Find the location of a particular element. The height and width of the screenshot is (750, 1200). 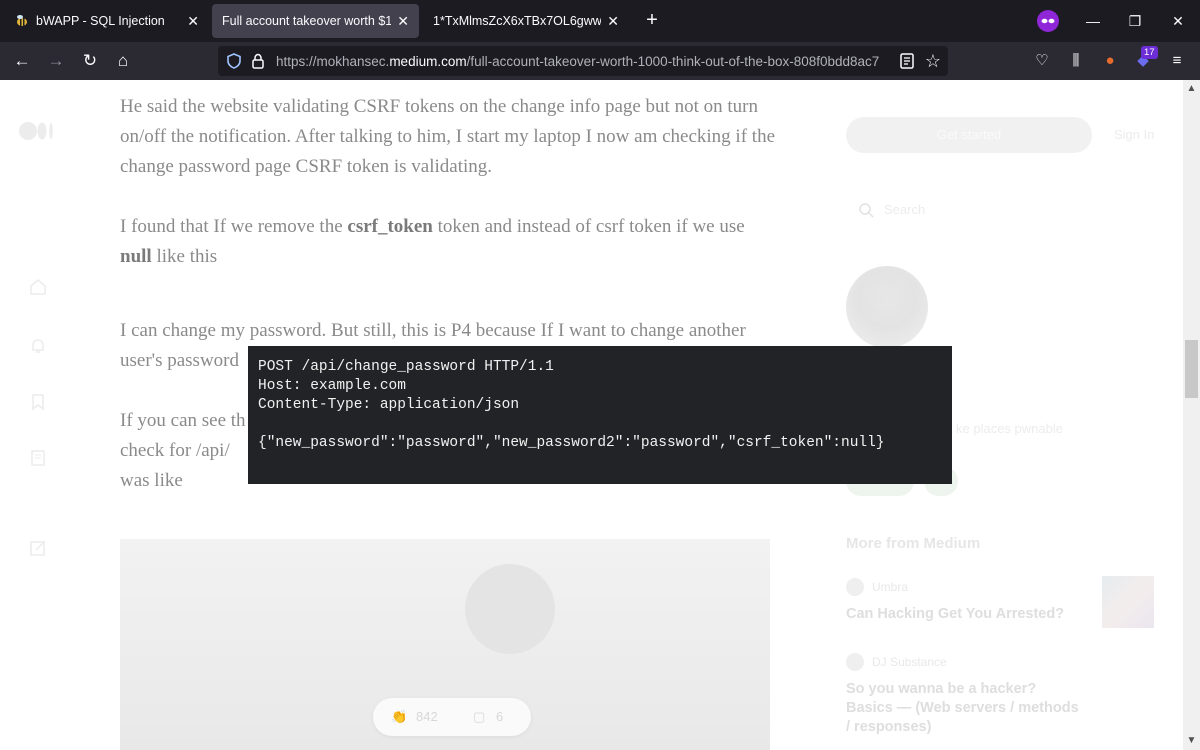

lock-icon is located at coordinates (258, 61).